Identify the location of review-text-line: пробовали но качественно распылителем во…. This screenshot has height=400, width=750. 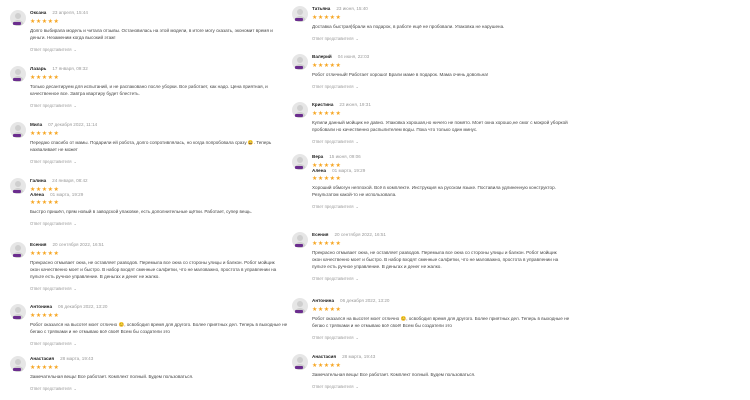
(395, 129).